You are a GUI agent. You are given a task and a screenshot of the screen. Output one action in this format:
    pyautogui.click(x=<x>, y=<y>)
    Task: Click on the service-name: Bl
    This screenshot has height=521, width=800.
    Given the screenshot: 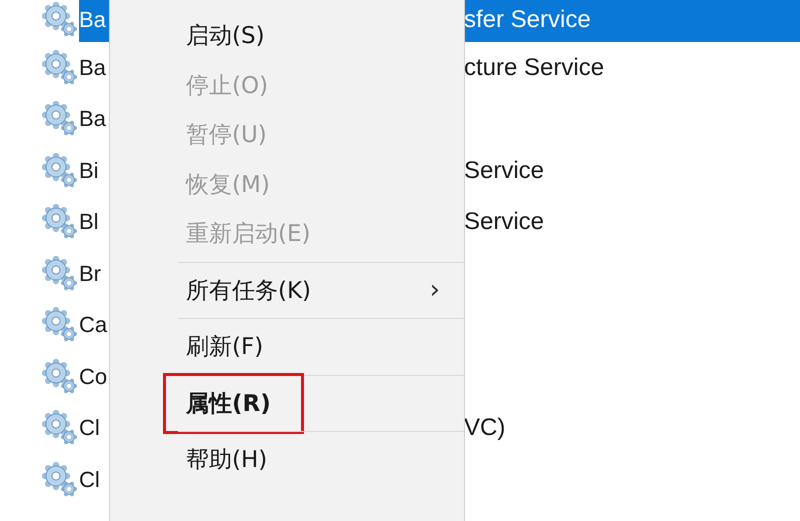 What is the action you would take?
    pyautogui.click(x=94, y=222)
    